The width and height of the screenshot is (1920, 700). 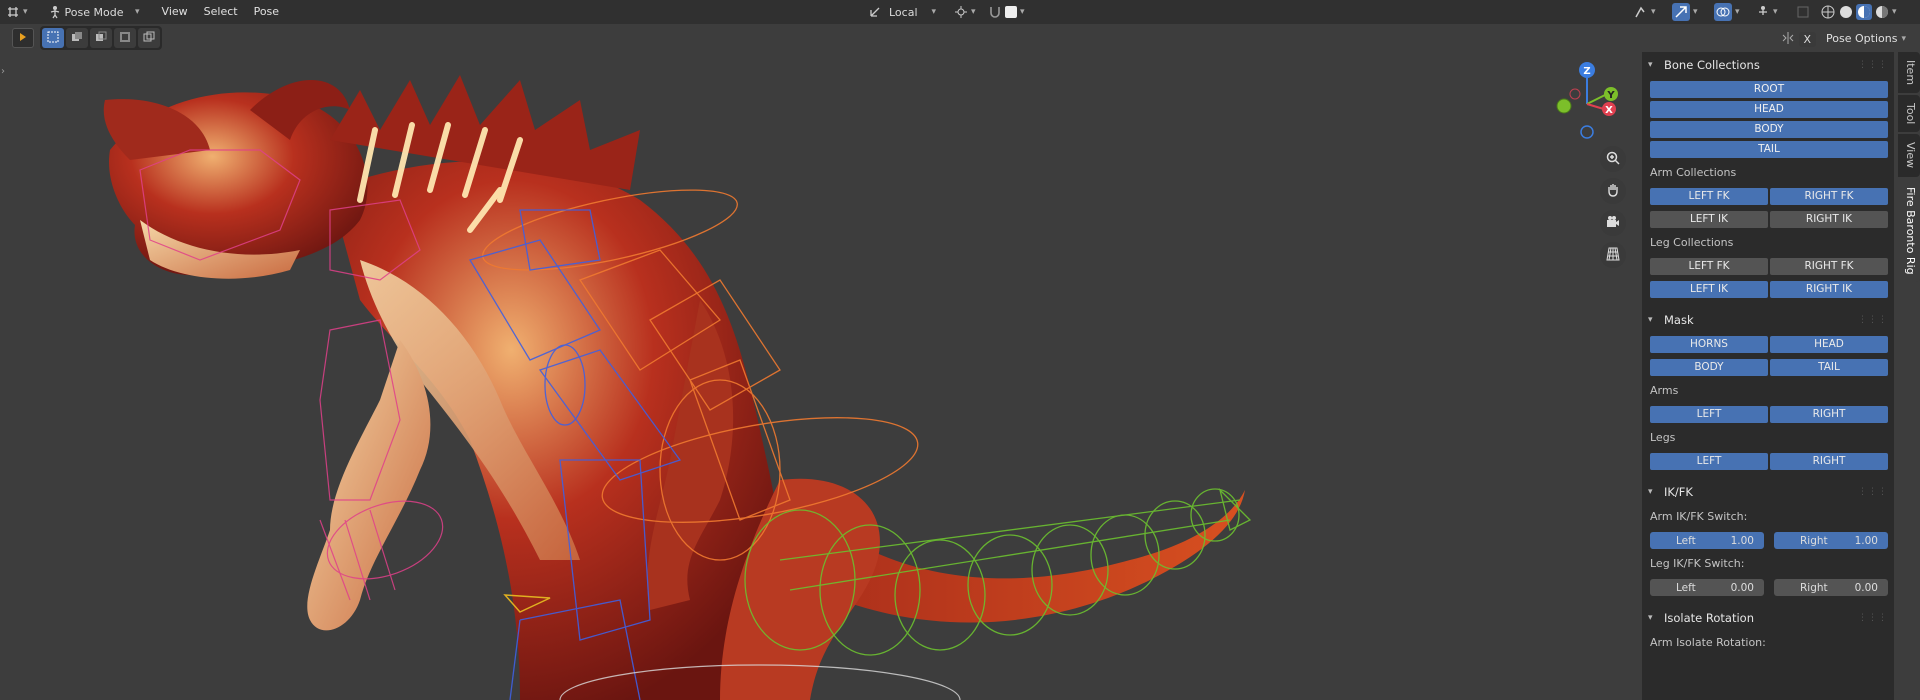 I want to click on mask-legs-label: Legs, so click(x=1663, y=437).